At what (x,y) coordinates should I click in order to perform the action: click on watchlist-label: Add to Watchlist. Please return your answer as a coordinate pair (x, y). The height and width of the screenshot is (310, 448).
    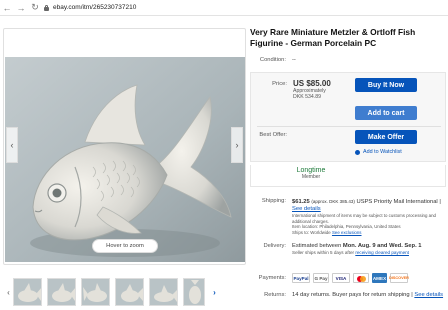
    Looking at the image, I should click on (382, 152).